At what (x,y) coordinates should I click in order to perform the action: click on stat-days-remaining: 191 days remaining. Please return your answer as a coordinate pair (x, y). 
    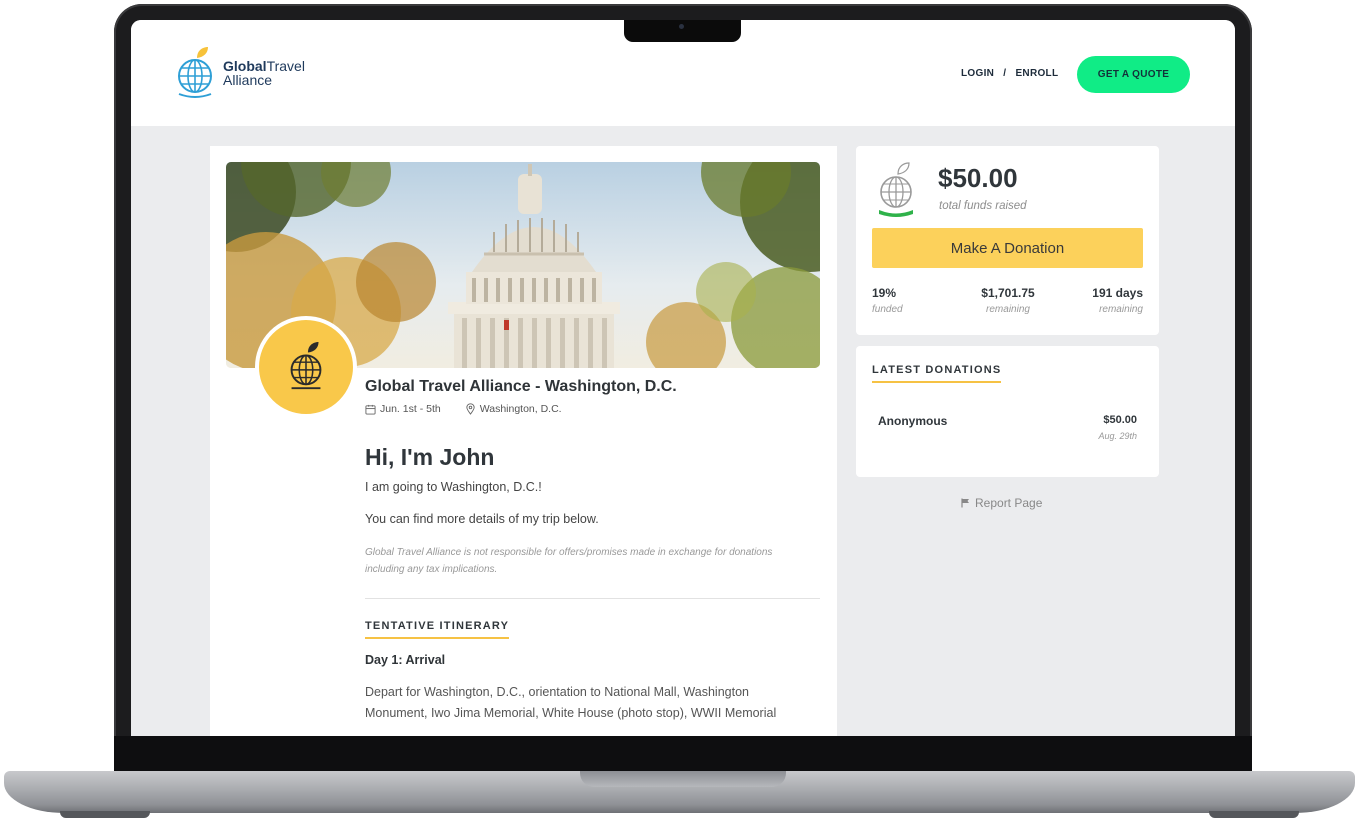
    Looking at the image, I should click on (1117, 300).